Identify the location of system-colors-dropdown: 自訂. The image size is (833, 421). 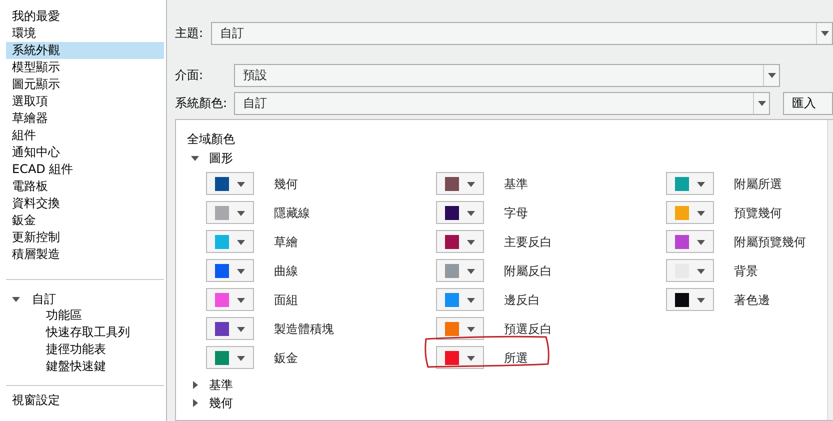
(502, 103).